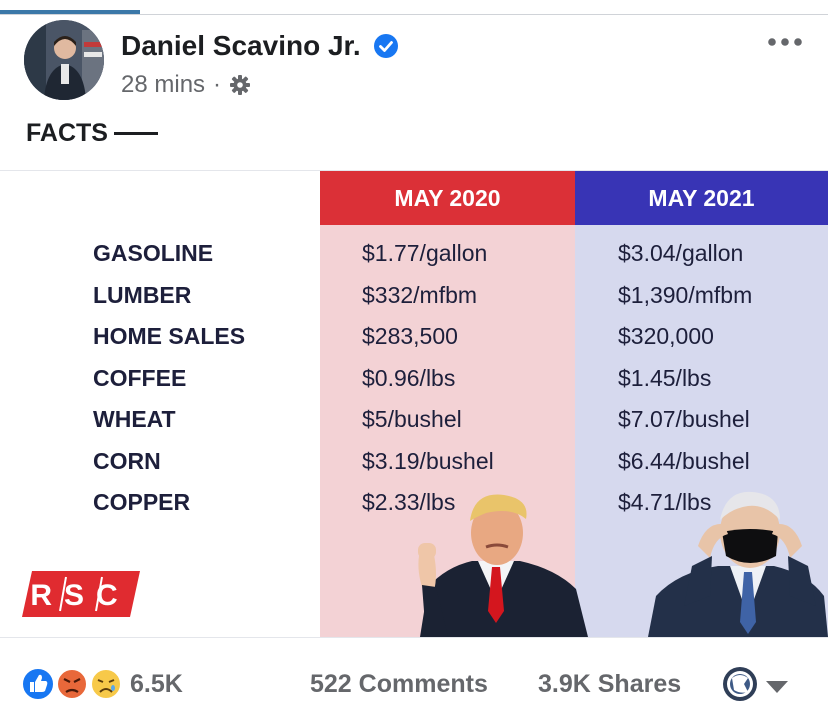 Image resolution: width=828 pixels, height=724 pixels. I want to click on post-timestamp: 28 mins, so click(163, 85).